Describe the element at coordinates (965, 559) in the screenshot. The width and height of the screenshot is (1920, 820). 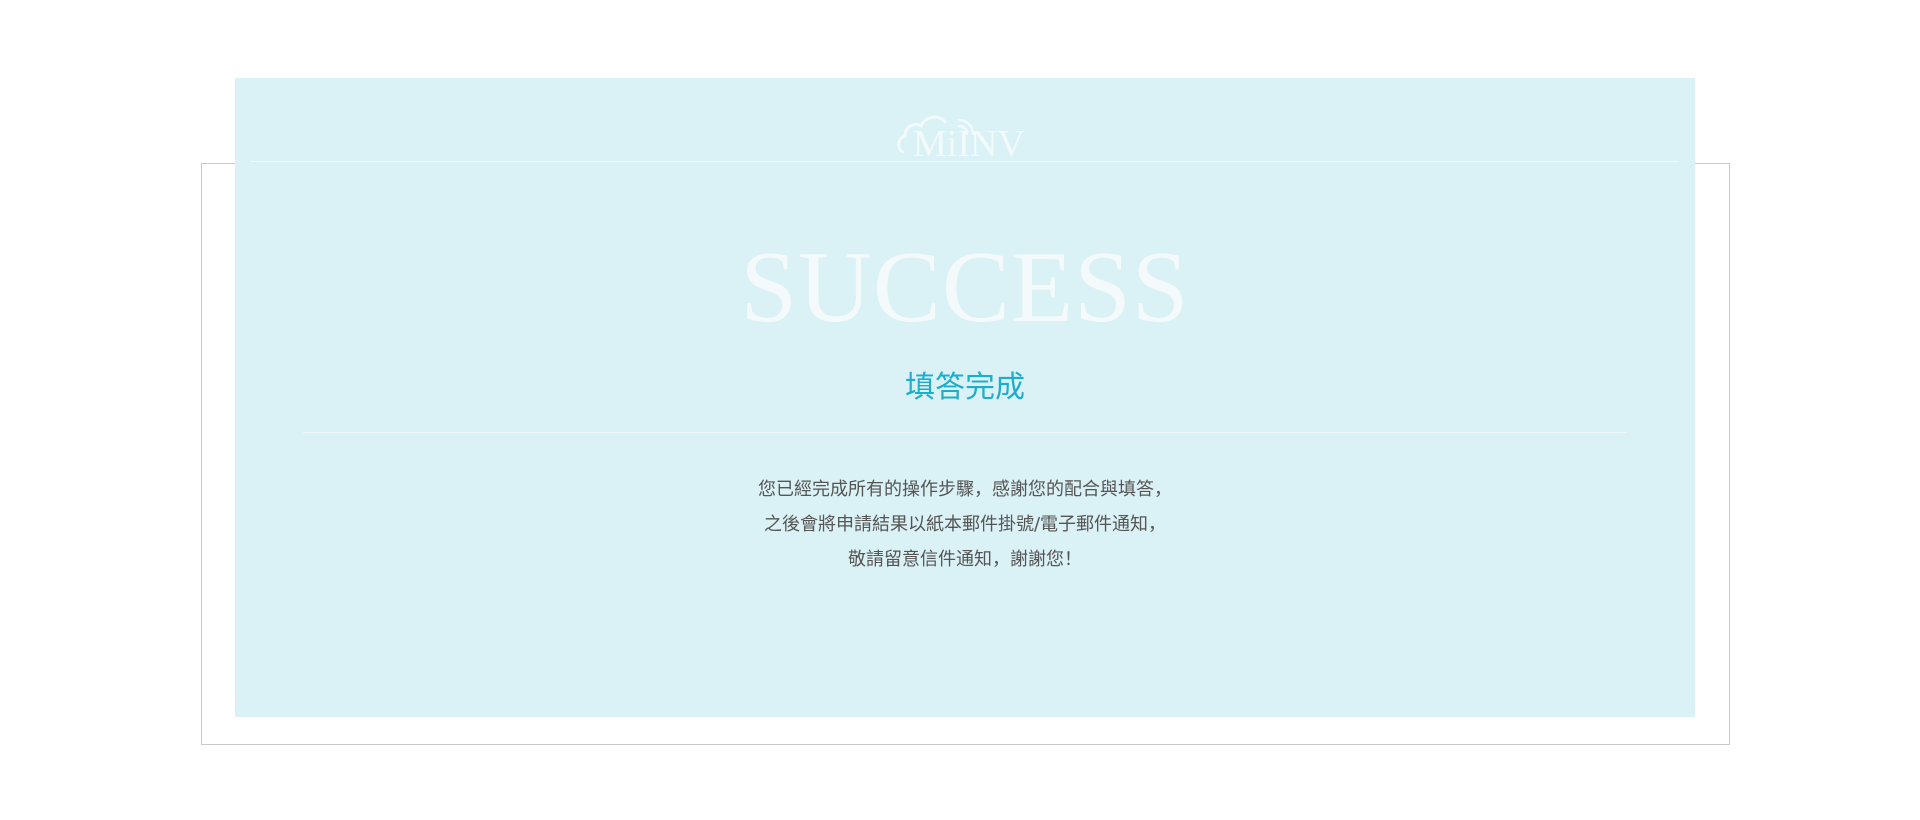
I see `message-line-3: 敬請留意信件通知，謝謝您！` at that location.